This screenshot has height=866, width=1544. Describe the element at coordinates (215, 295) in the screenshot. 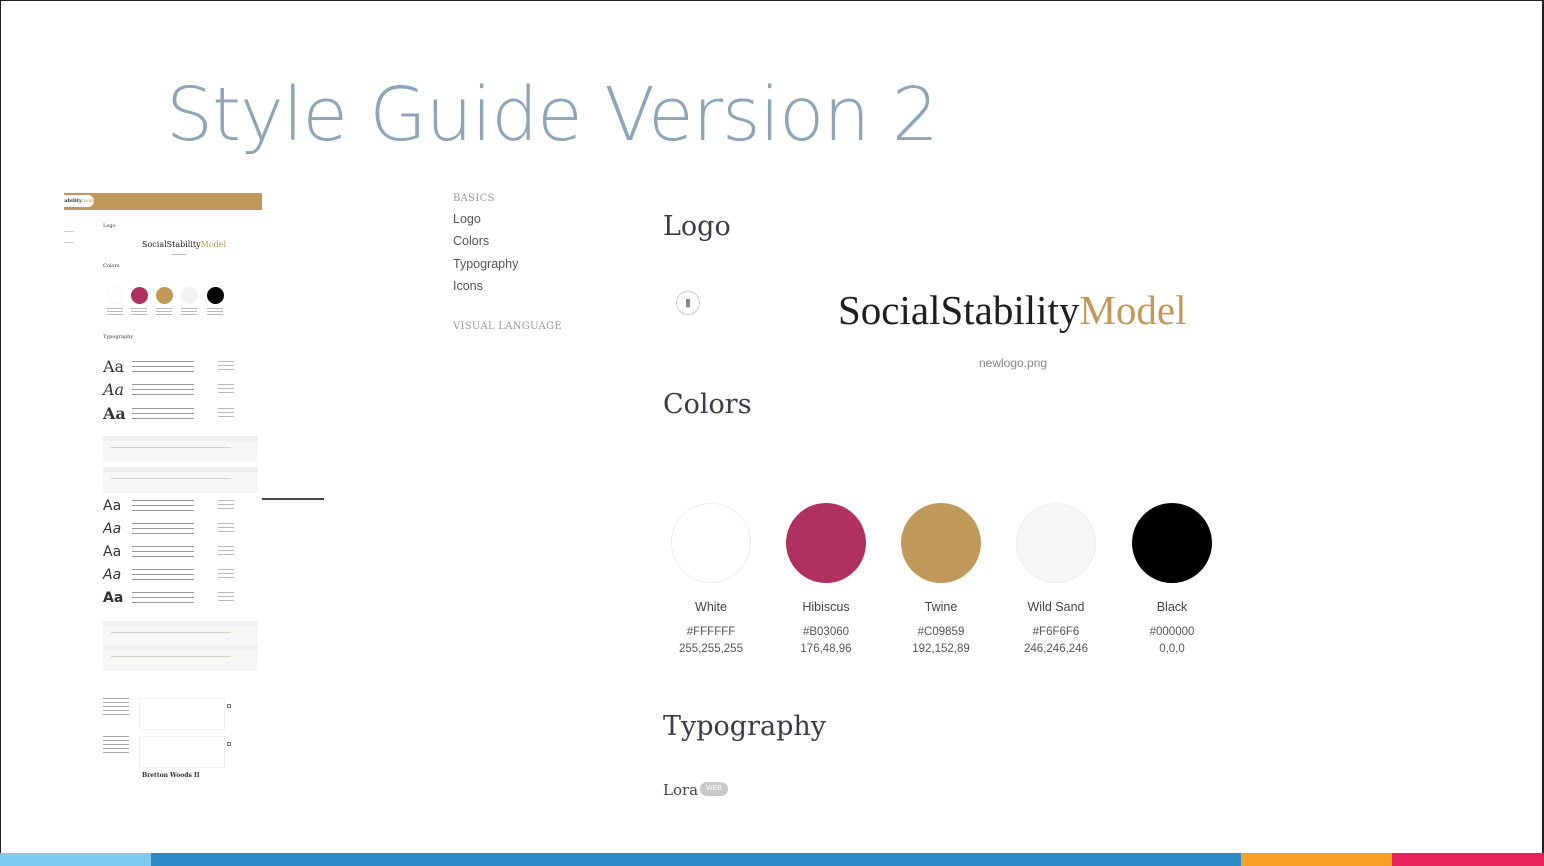

I see `thumbnail-swatch-black` at that location.